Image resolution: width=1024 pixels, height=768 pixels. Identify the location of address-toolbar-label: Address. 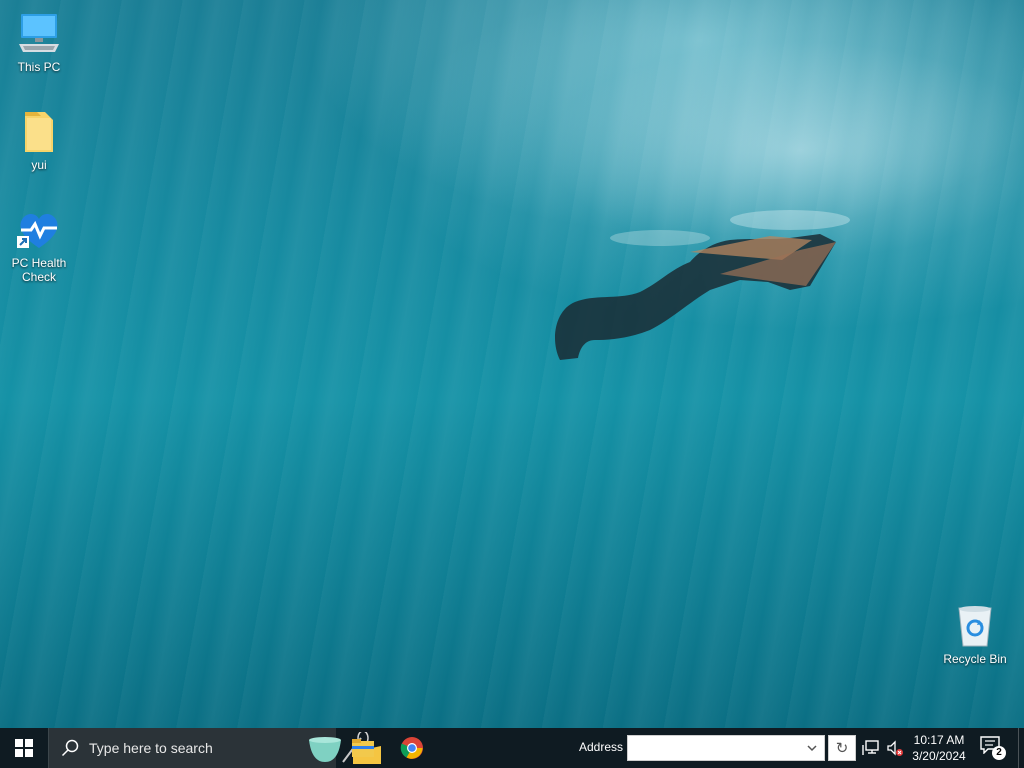
(601, 747).